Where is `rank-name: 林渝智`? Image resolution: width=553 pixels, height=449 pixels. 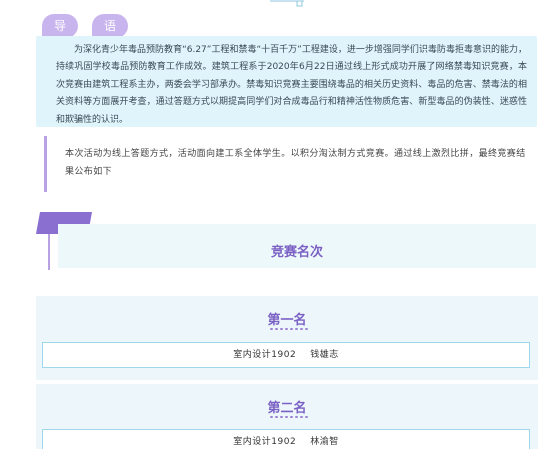
rank-name: 林渝智 is located at coordinates (324, 442).